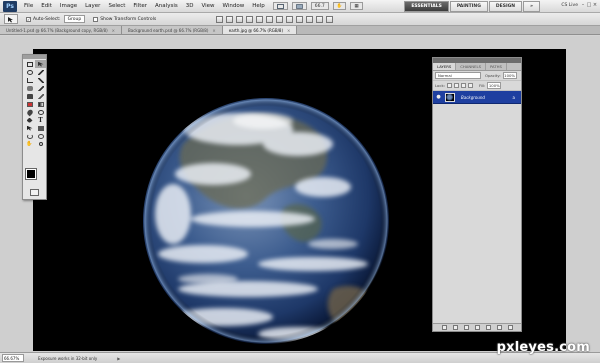 This screenshot has width=600, height=363. What do you see at coordinates (13, 358) in the screenshot?
I see `zoom-field: 66.67%` at bounding box center [13, 358].